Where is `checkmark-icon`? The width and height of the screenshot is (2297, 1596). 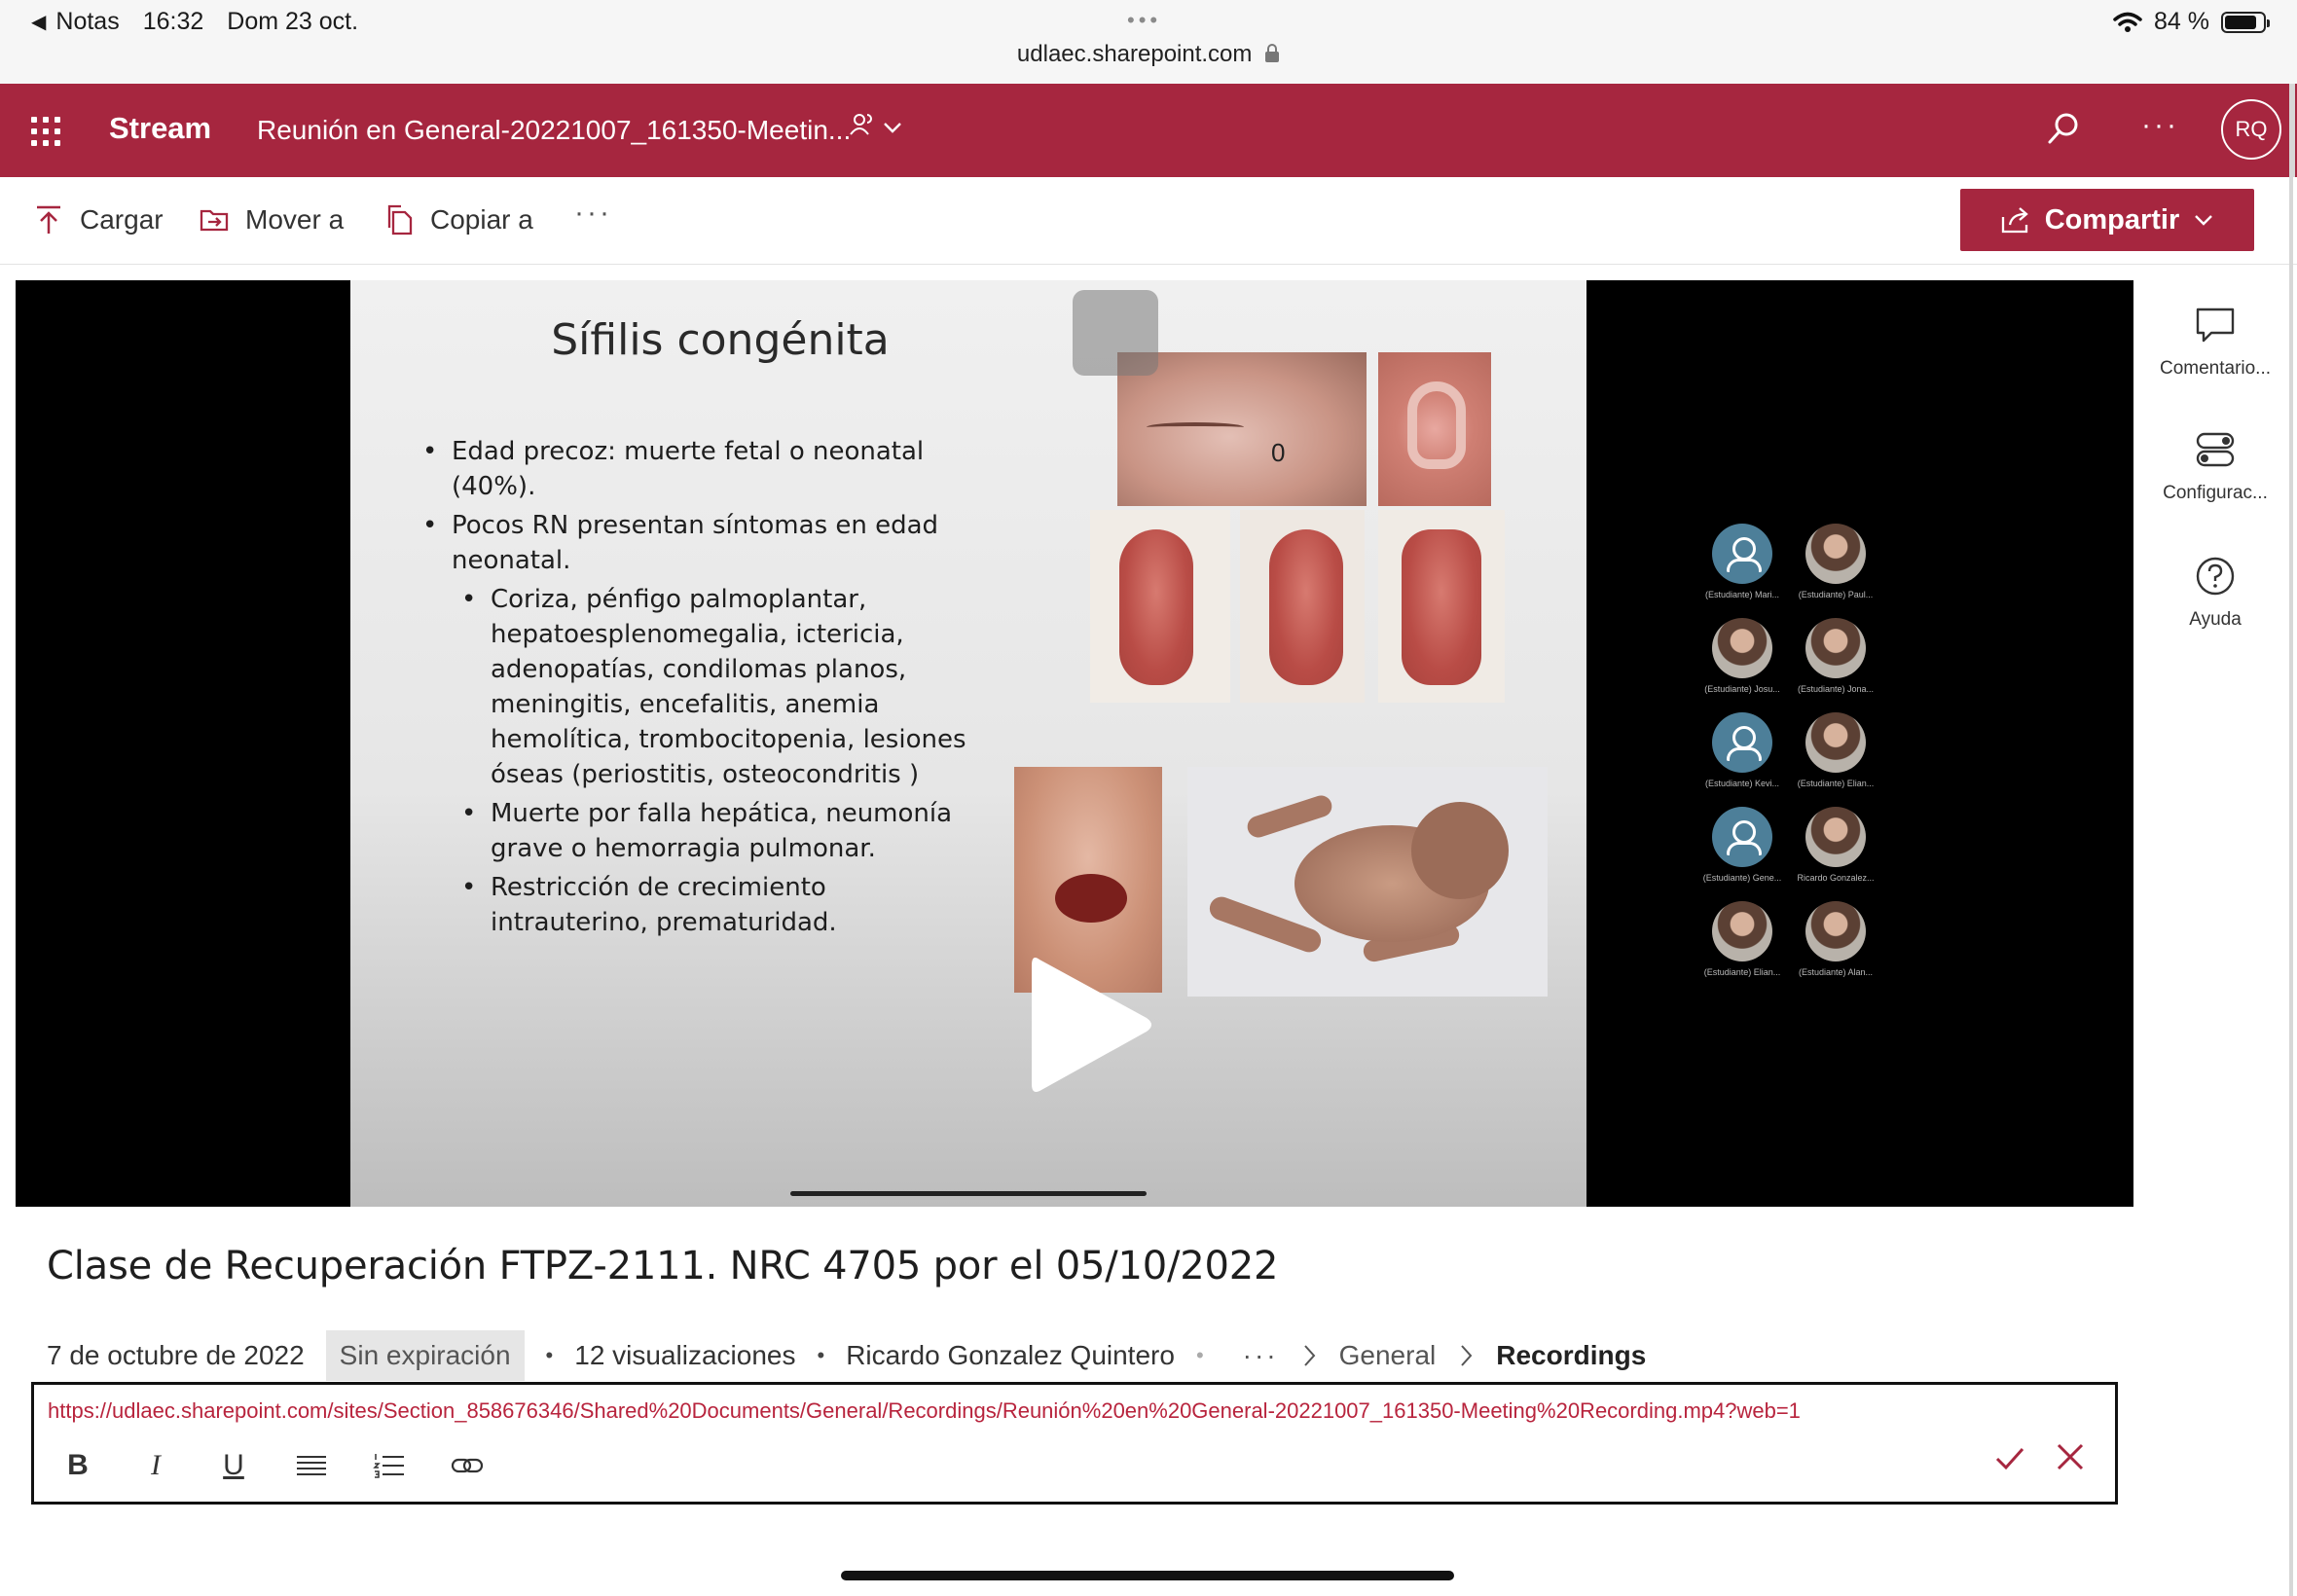 checkmark-icon is located at coordinates (2009, 1458).